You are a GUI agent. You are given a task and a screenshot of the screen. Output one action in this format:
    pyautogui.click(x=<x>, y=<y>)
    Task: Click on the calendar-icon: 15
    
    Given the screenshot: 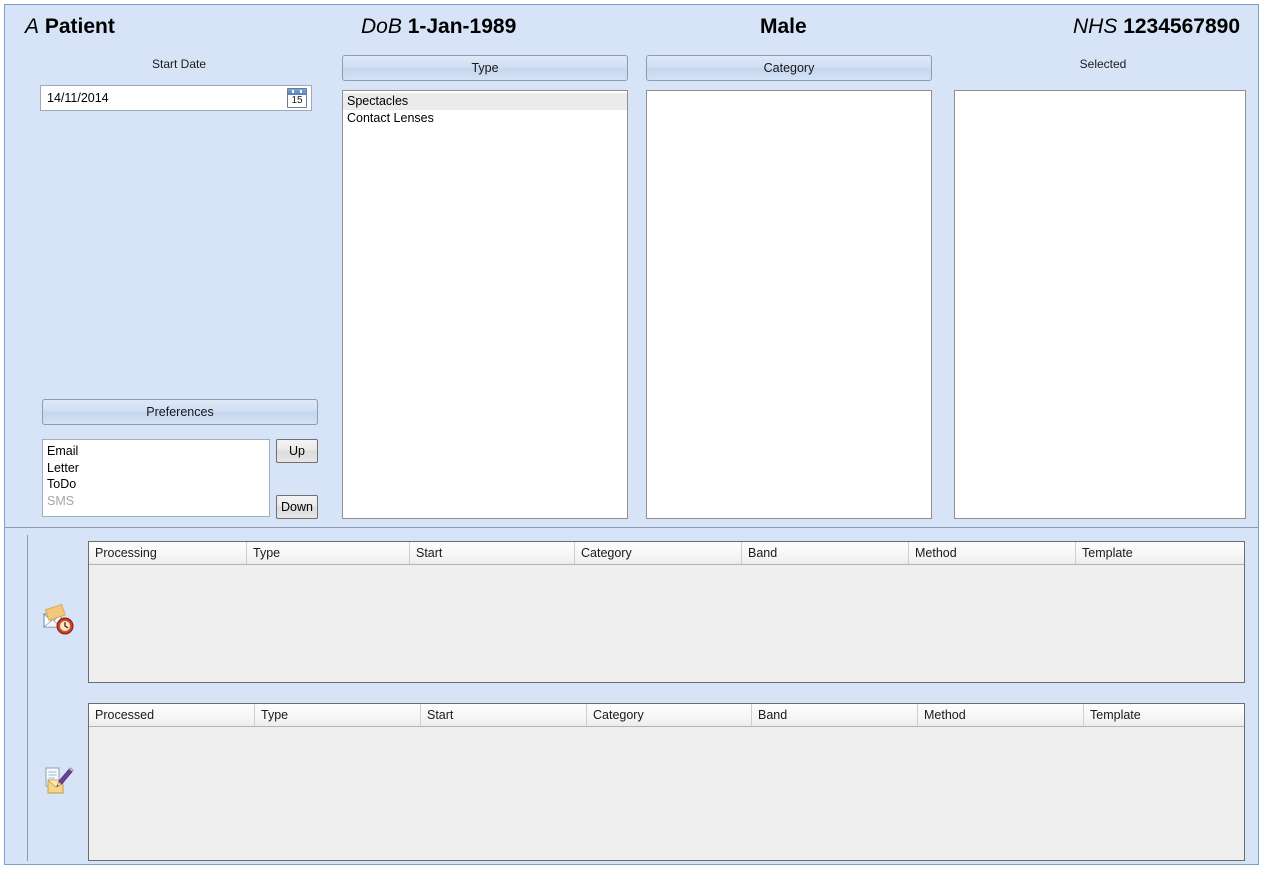 What is the action you would take?
    pyautogui.click(x=297, y=98)
    